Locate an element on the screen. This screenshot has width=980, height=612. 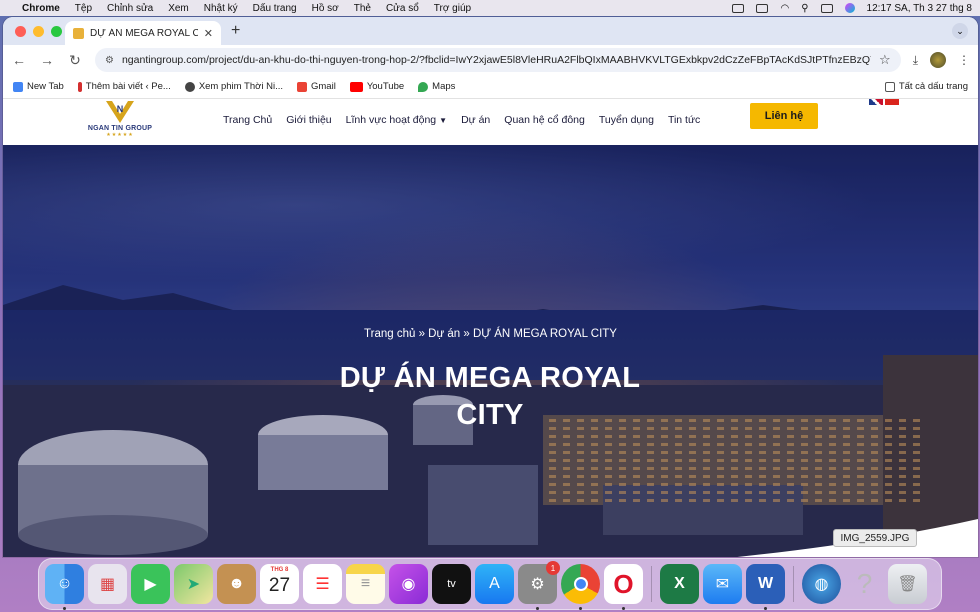
new-tab-button: + is located at coordinates (235, 31).